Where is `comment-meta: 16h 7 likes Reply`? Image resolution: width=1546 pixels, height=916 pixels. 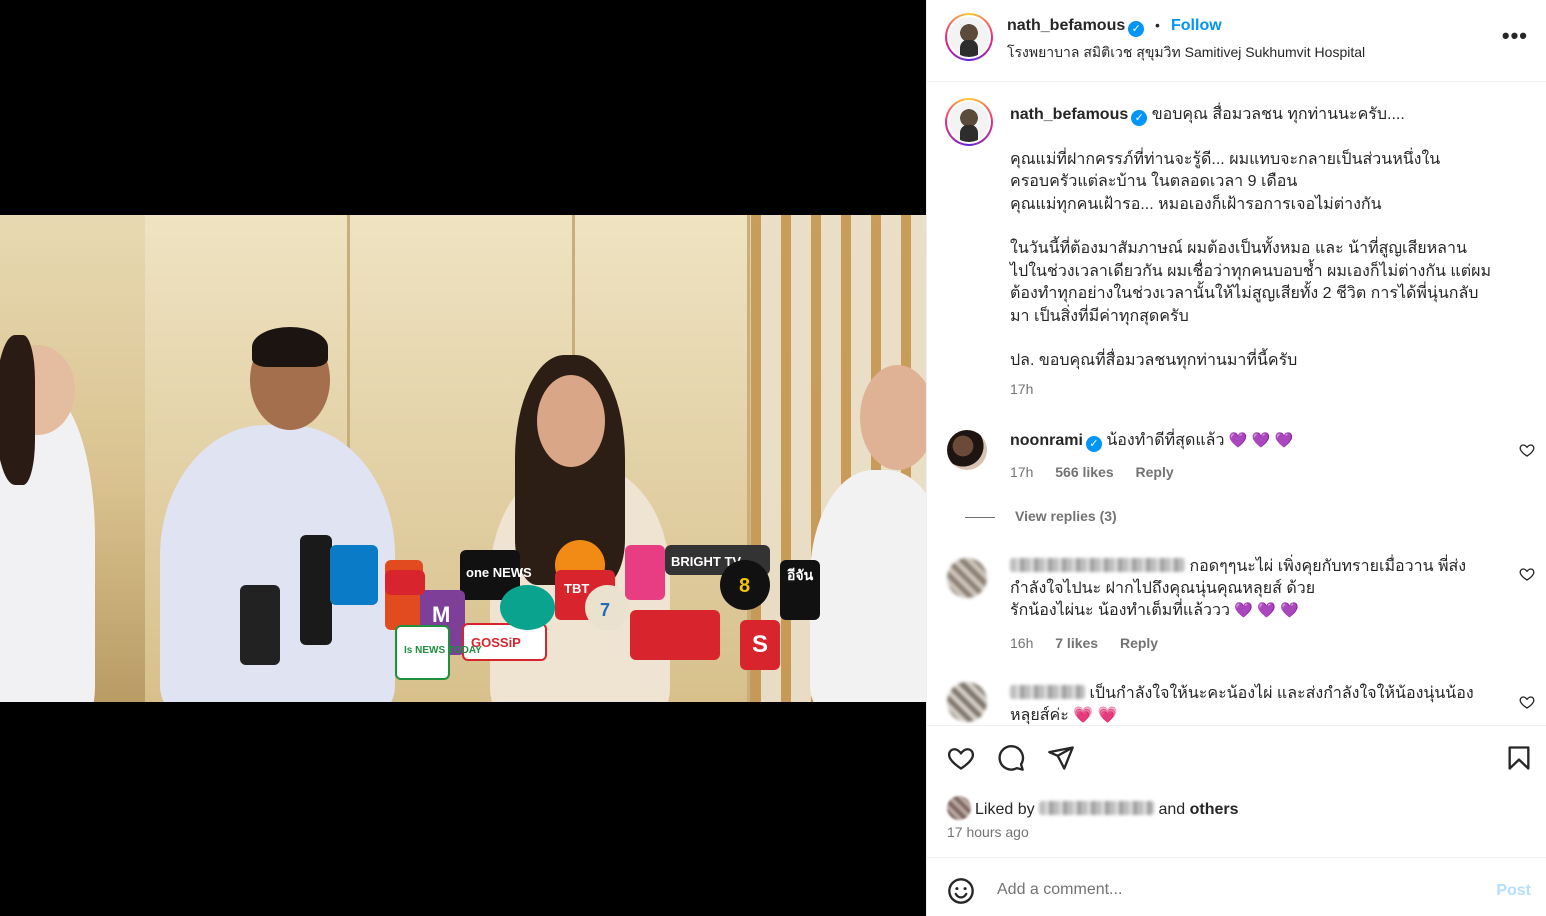
comment-meta: 16h 7 likes Reply is located at coordinates (1093, 643).